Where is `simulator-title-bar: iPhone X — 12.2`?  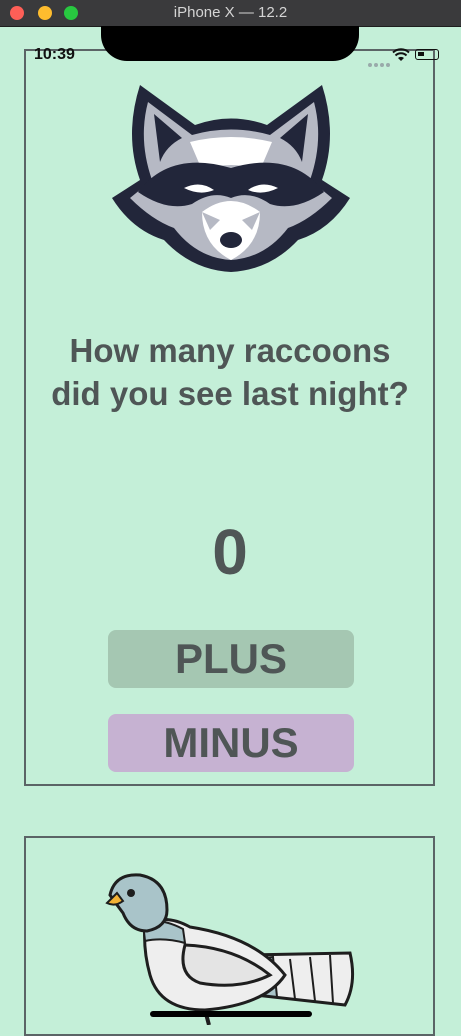 simulator-title-bar: iPhone X — 12.2 is located at coordinates (230, 13).